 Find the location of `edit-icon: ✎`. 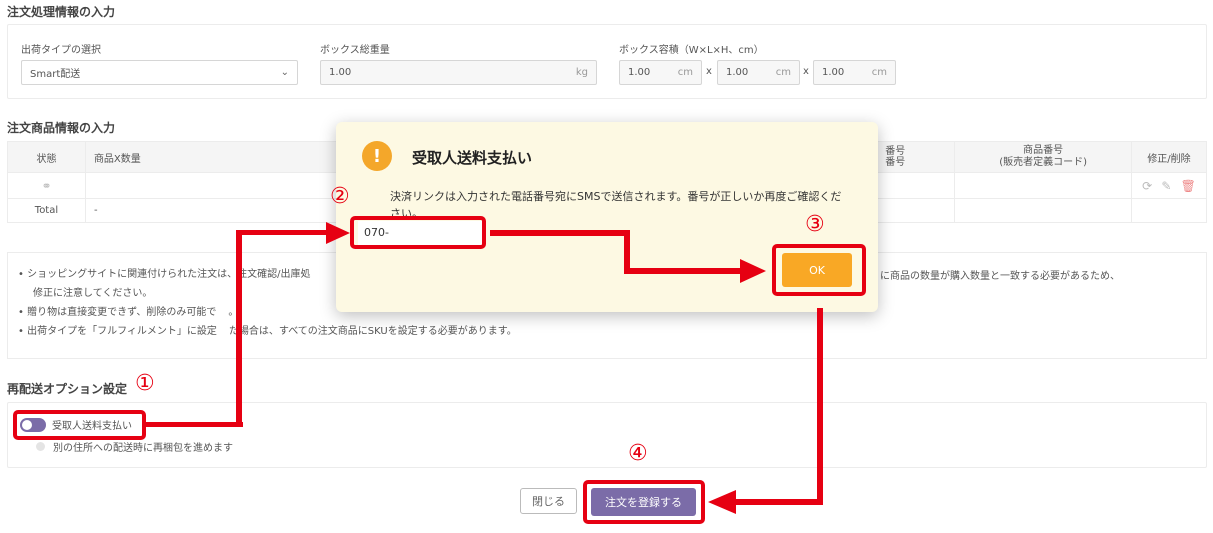

edit-icon: ✎ is located at coordinates (1166, 186).